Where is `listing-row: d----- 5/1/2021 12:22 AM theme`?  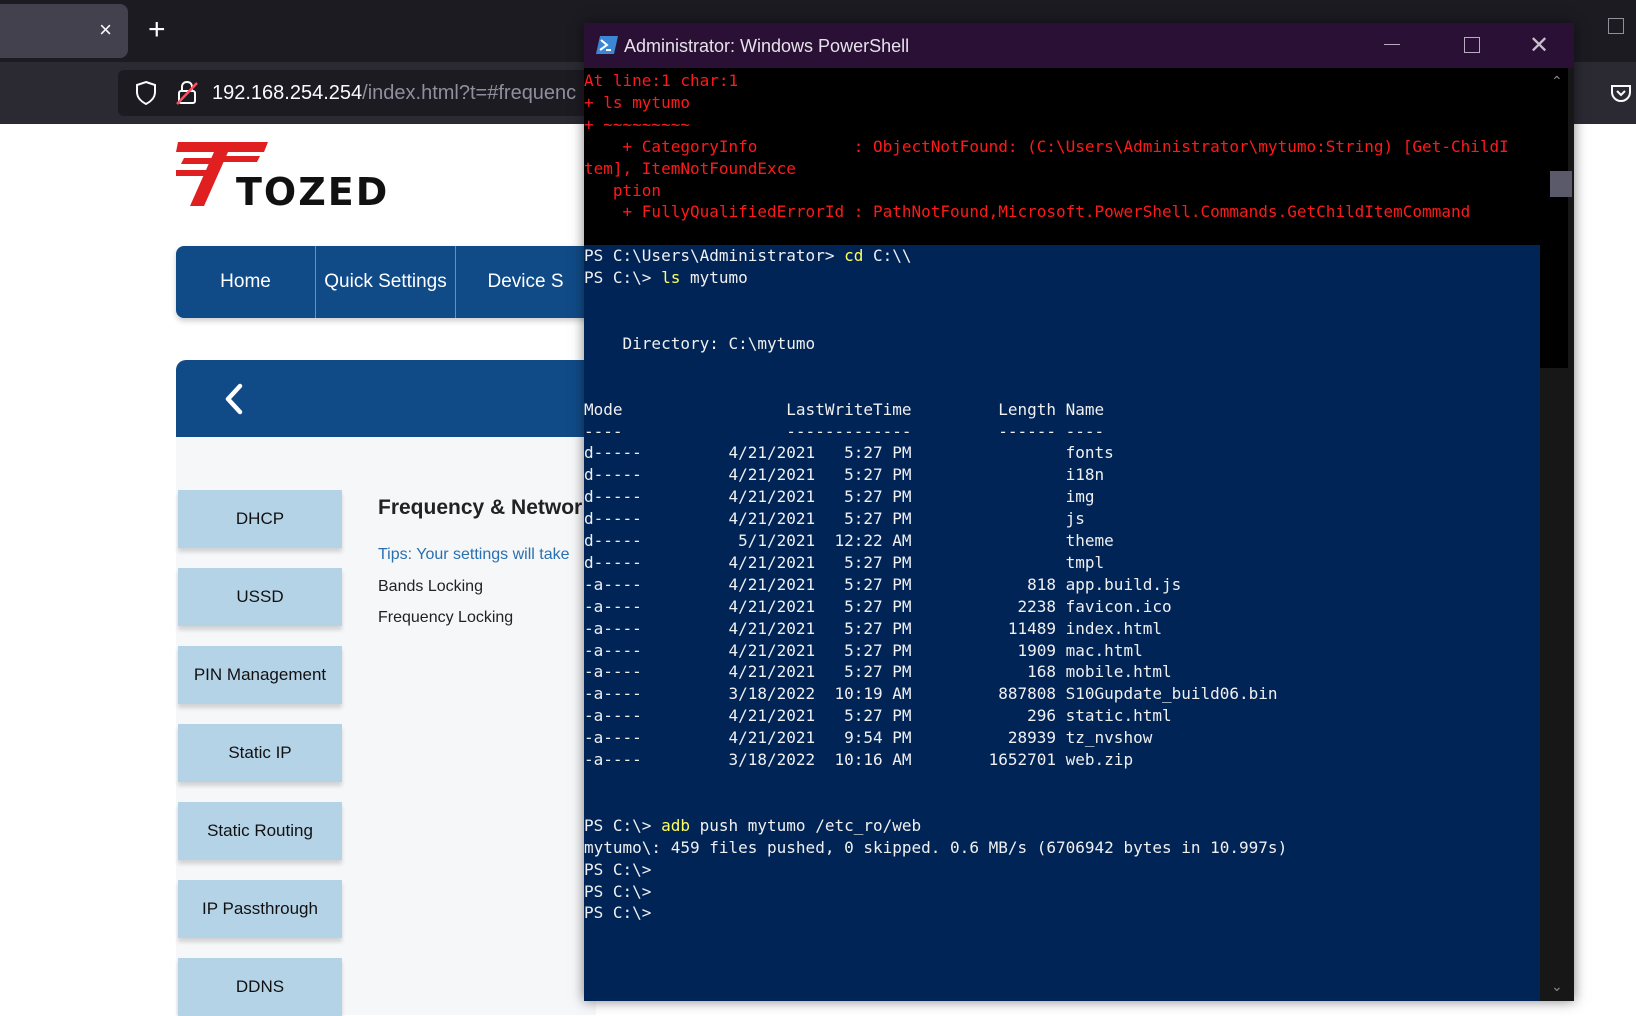 listing-row: d----- 5/1/2021 12:22 AM theme is located at coordinates (849, 541).